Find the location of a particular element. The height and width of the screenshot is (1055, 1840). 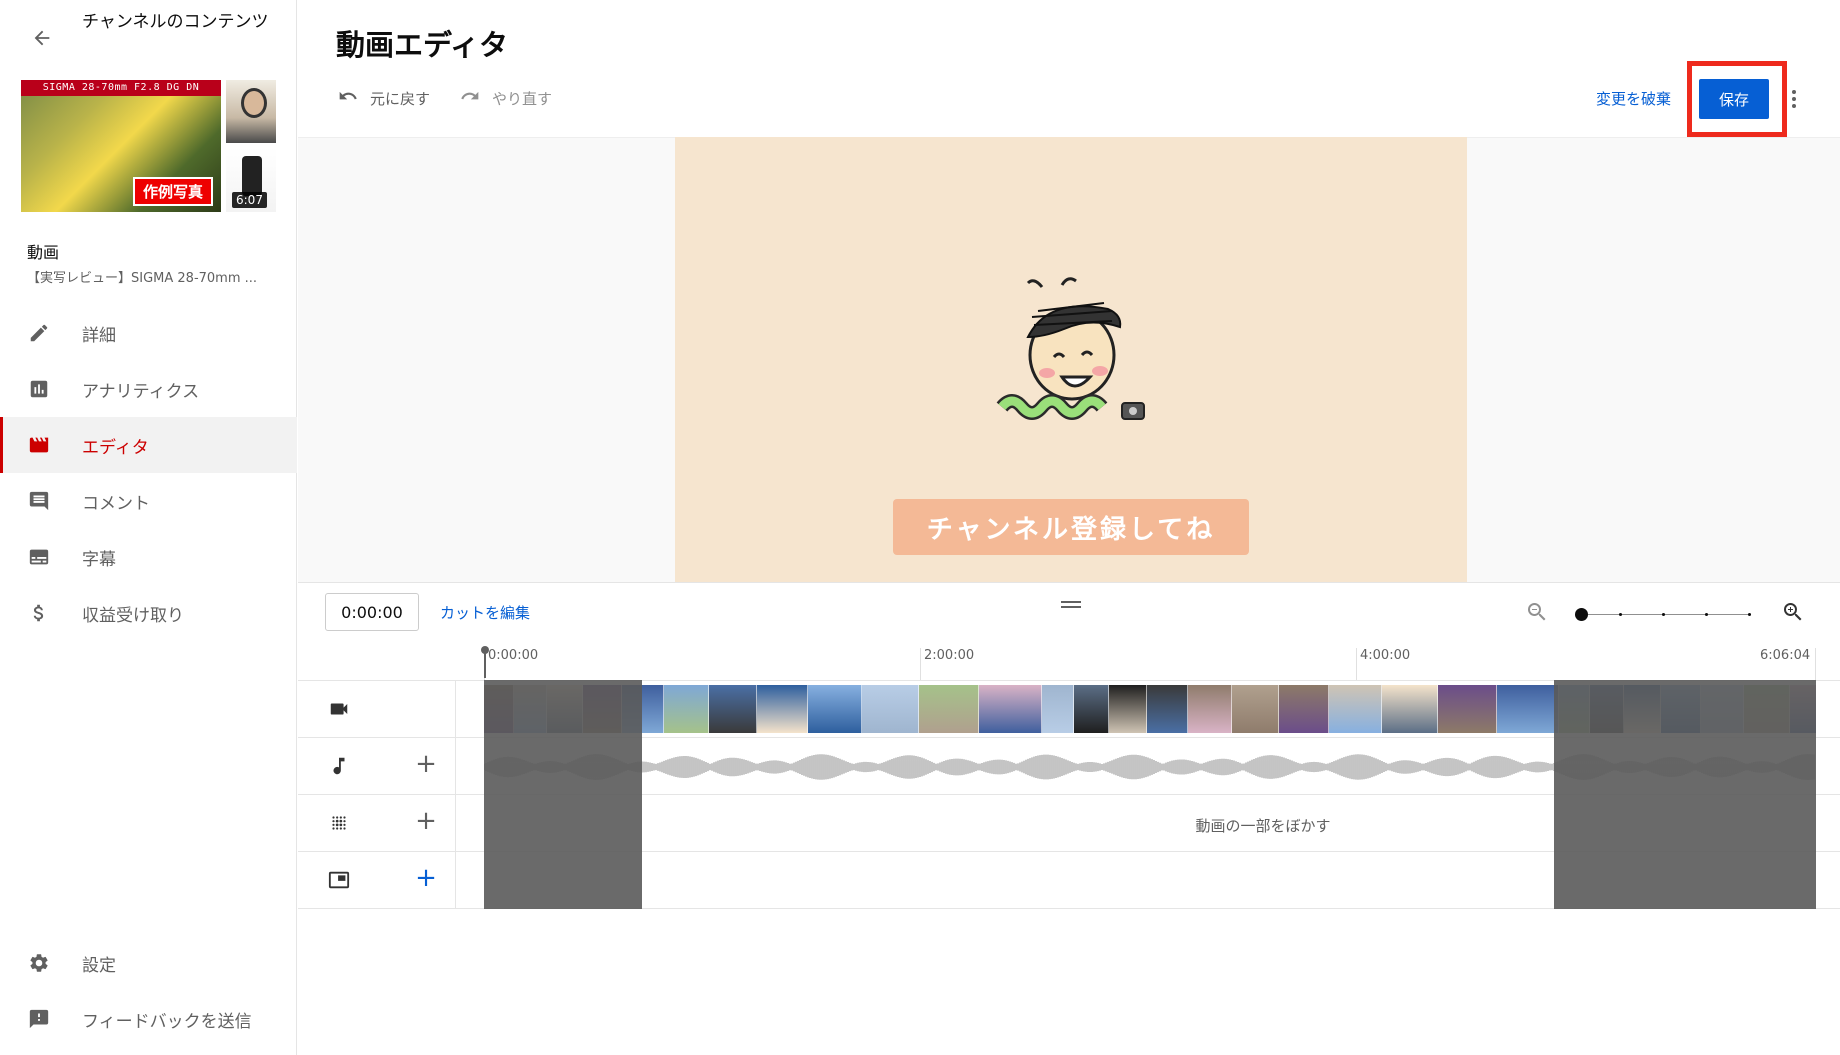

pencil-icon is located at coordinates (39, 333).